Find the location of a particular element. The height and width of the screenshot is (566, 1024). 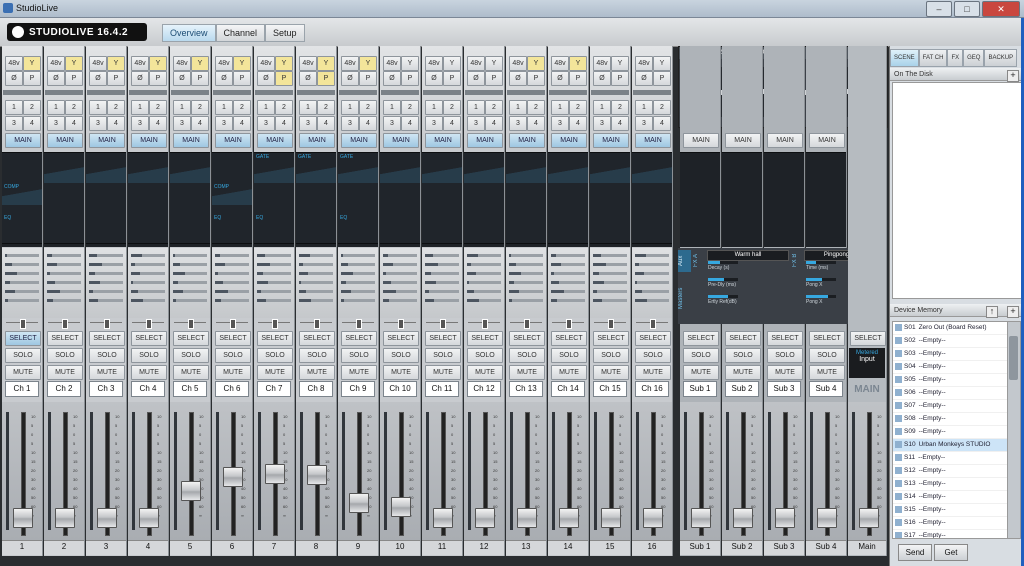

phantom-48v-button: 48v is located at coordinates (392, 63).